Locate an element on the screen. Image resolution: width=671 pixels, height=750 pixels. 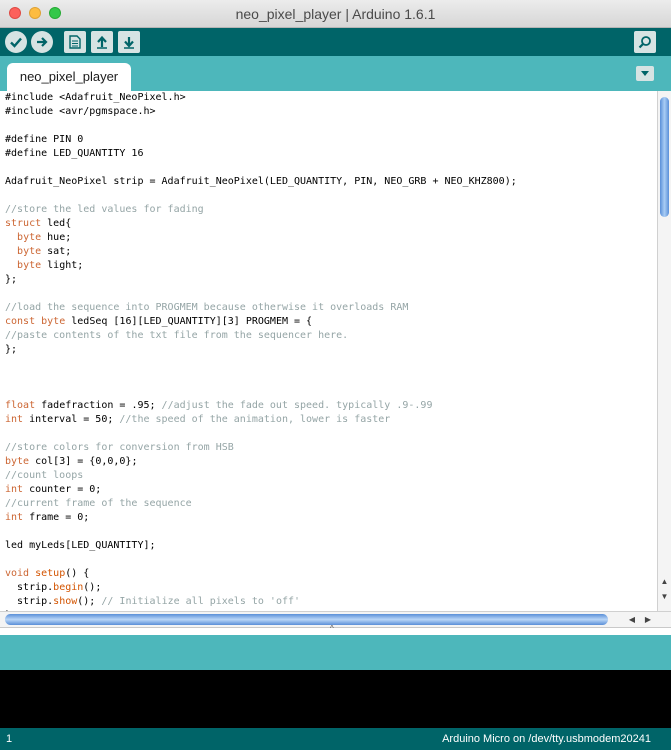
arrow-up-icon is located at coordinates (102, 42).